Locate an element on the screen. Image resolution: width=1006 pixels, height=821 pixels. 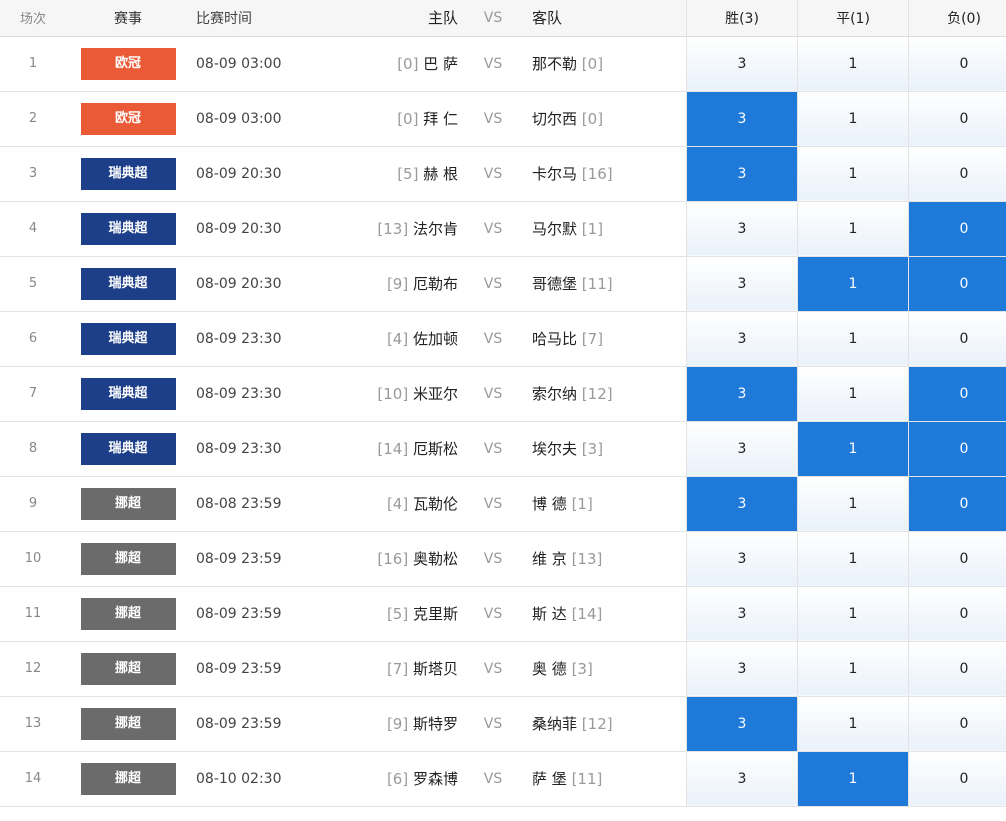
home-team: 佐加顿 is located at coordinates (435, 339).